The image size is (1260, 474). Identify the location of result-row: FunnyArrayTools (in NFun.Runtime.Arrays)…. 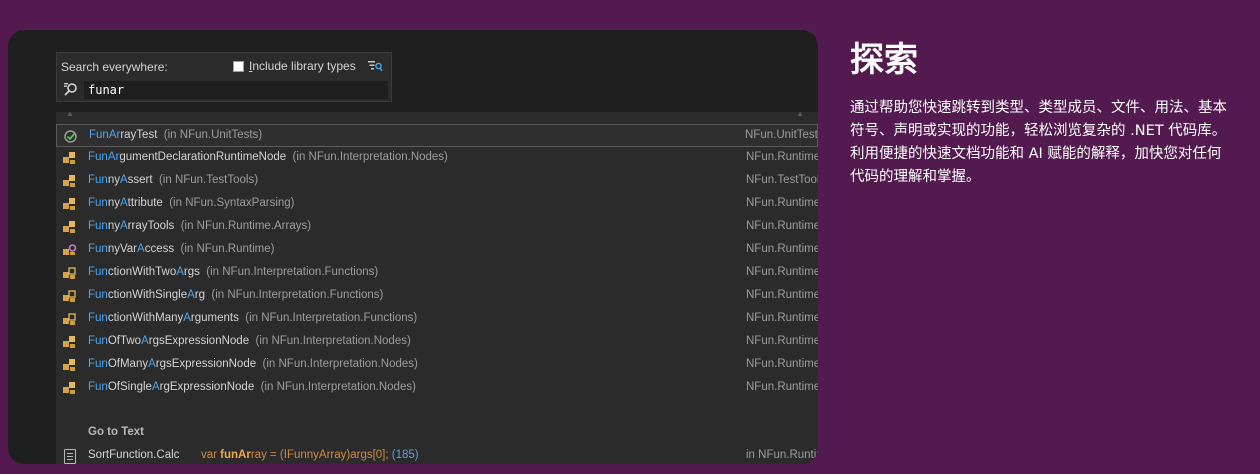
(437, 227).